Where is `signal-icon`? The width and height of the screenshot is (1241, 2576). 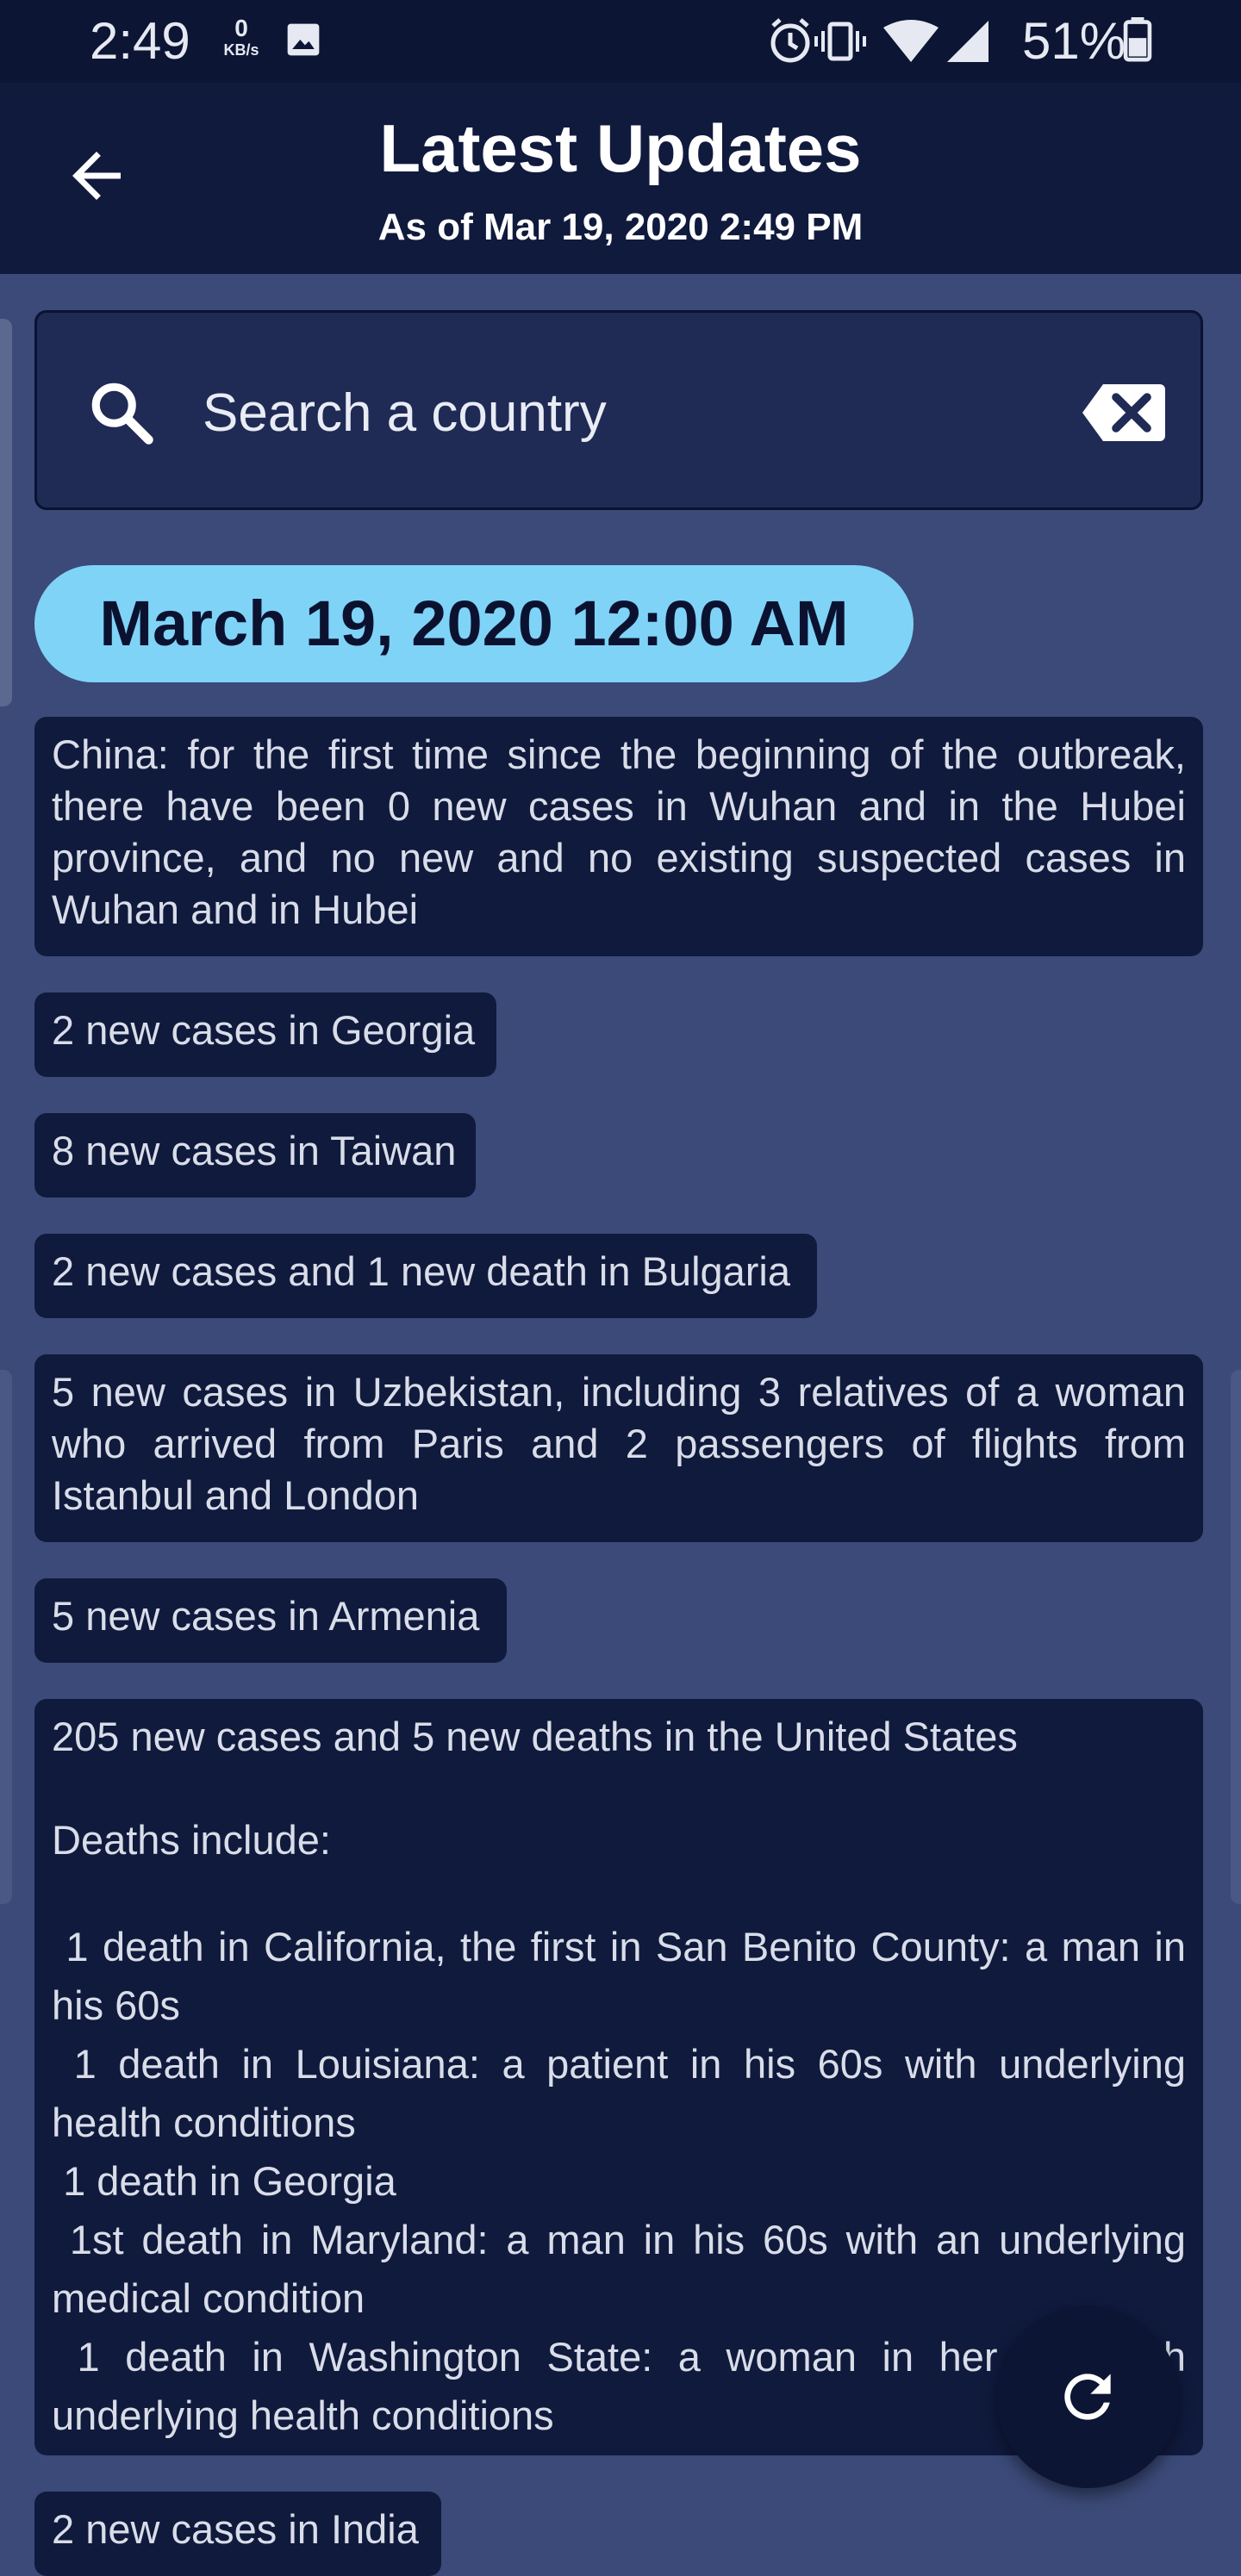 signal-icon is located at coordinates (968, 42).